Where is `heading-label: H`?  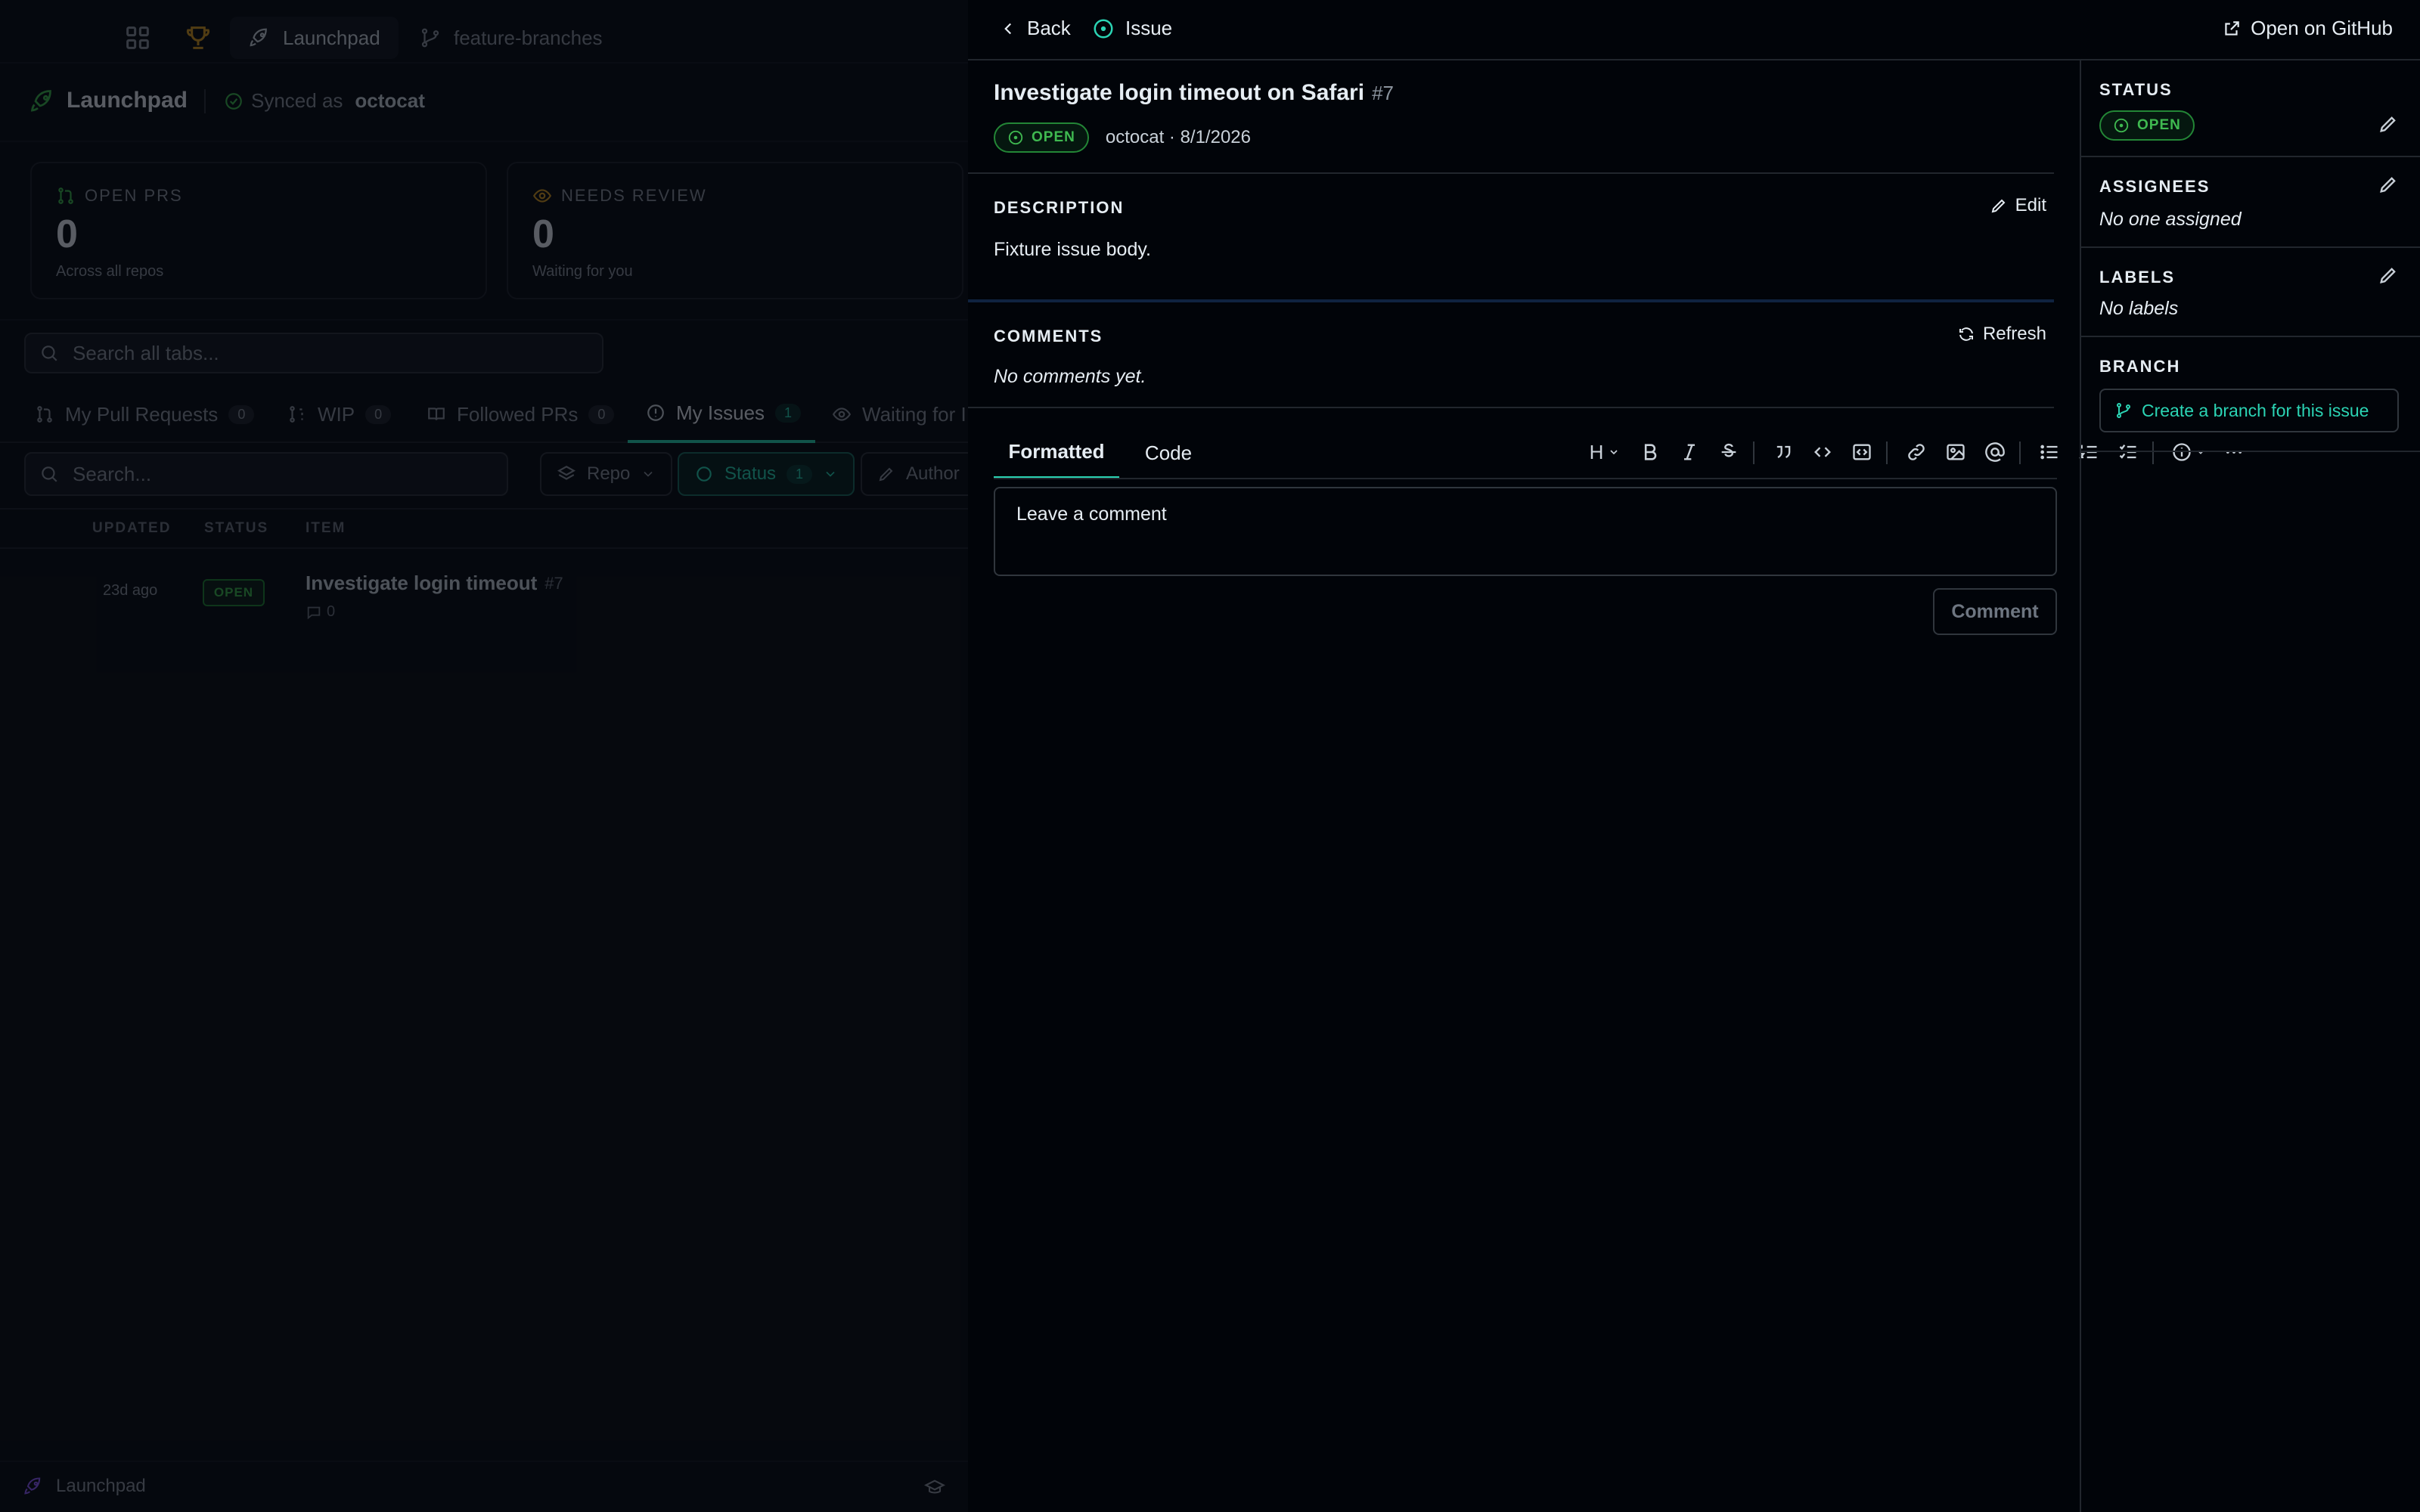 heading-label: H is located at coordinates (1596, 452).